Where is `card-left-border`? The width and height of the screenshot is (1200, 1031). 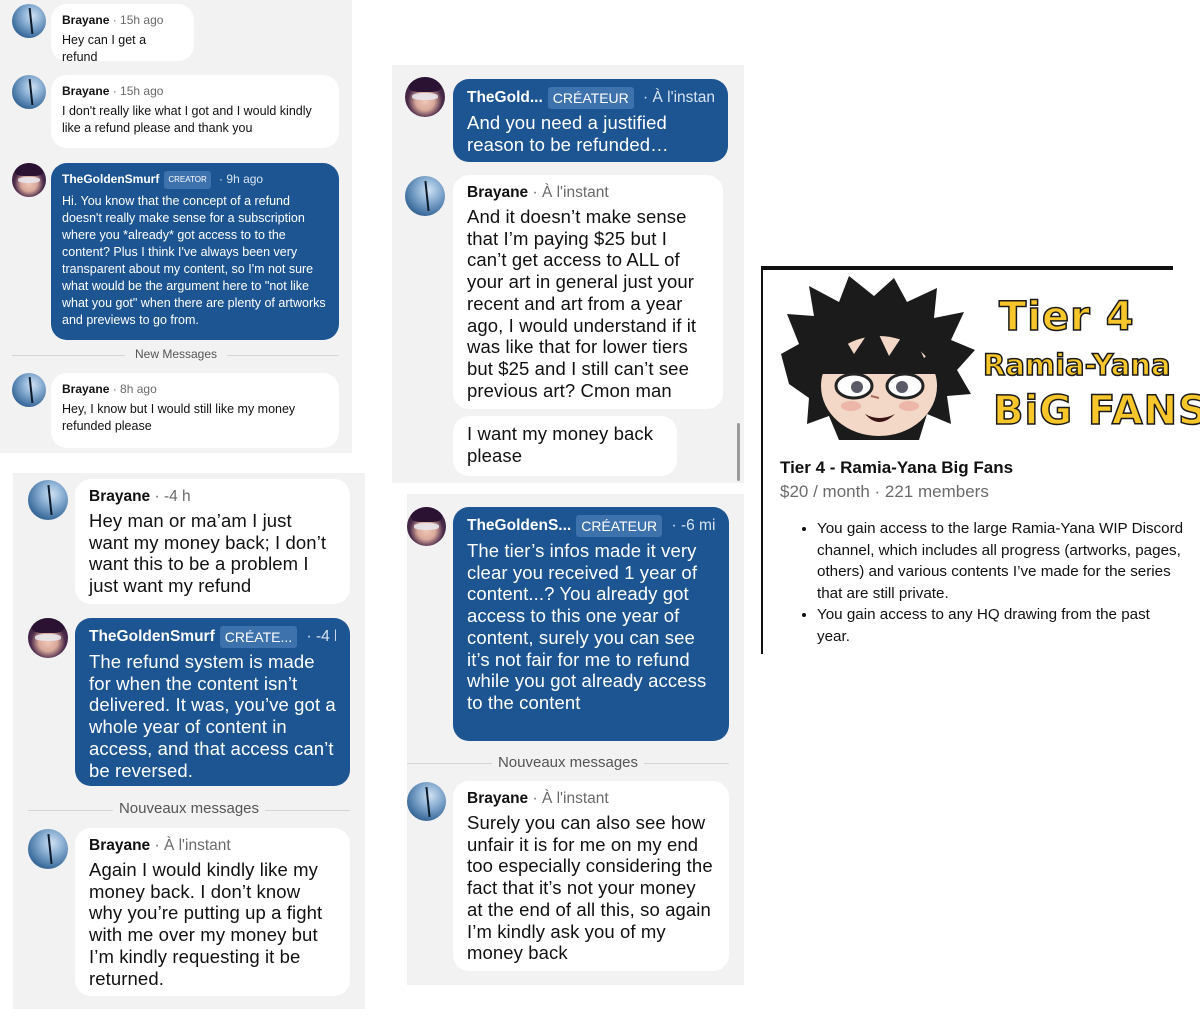 card-left-border is located at coordinates (762, 460).